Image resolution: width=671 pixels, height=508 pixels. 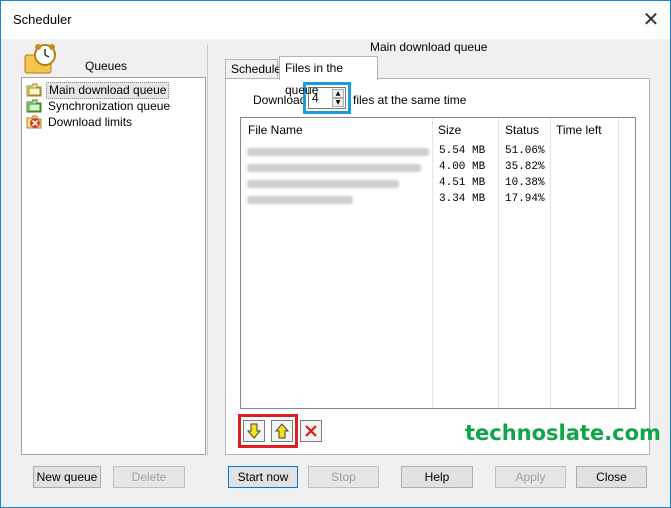 I want to click on status-cell: 35.82%, so click(x=525, y=167).